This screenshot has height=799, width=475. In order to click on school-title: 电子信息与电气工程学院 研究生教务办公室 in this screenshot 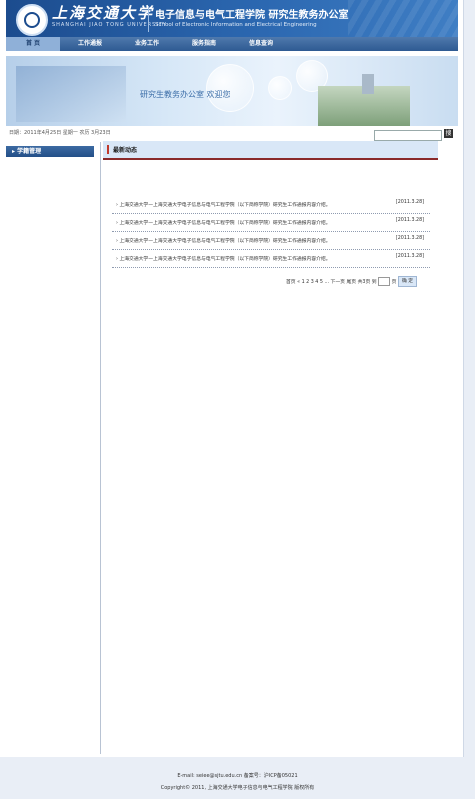, I will do `click(252, 15)`.